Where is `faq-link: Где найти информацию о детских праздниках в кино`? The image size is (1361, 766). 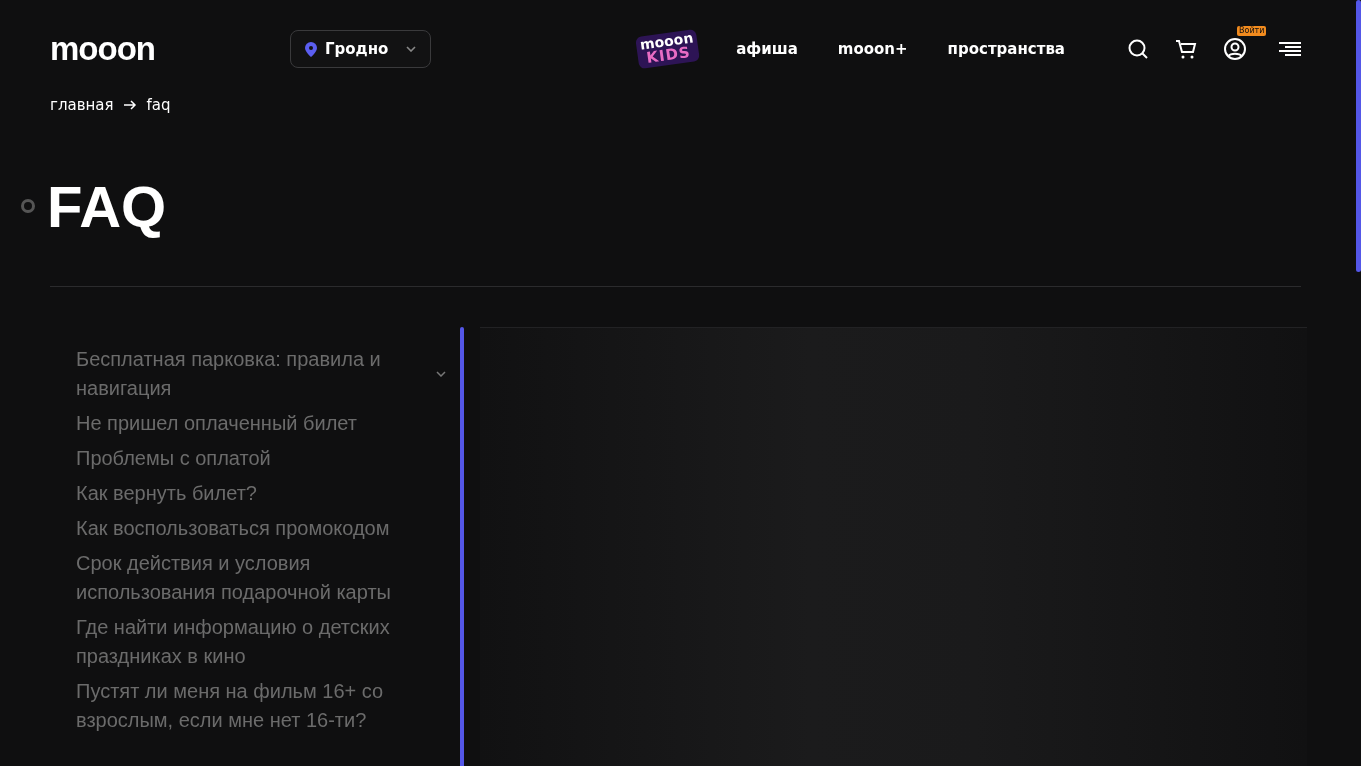
faq-link: Где найти информацию о детских праздниках в кино is located at coordinates (261, 642).